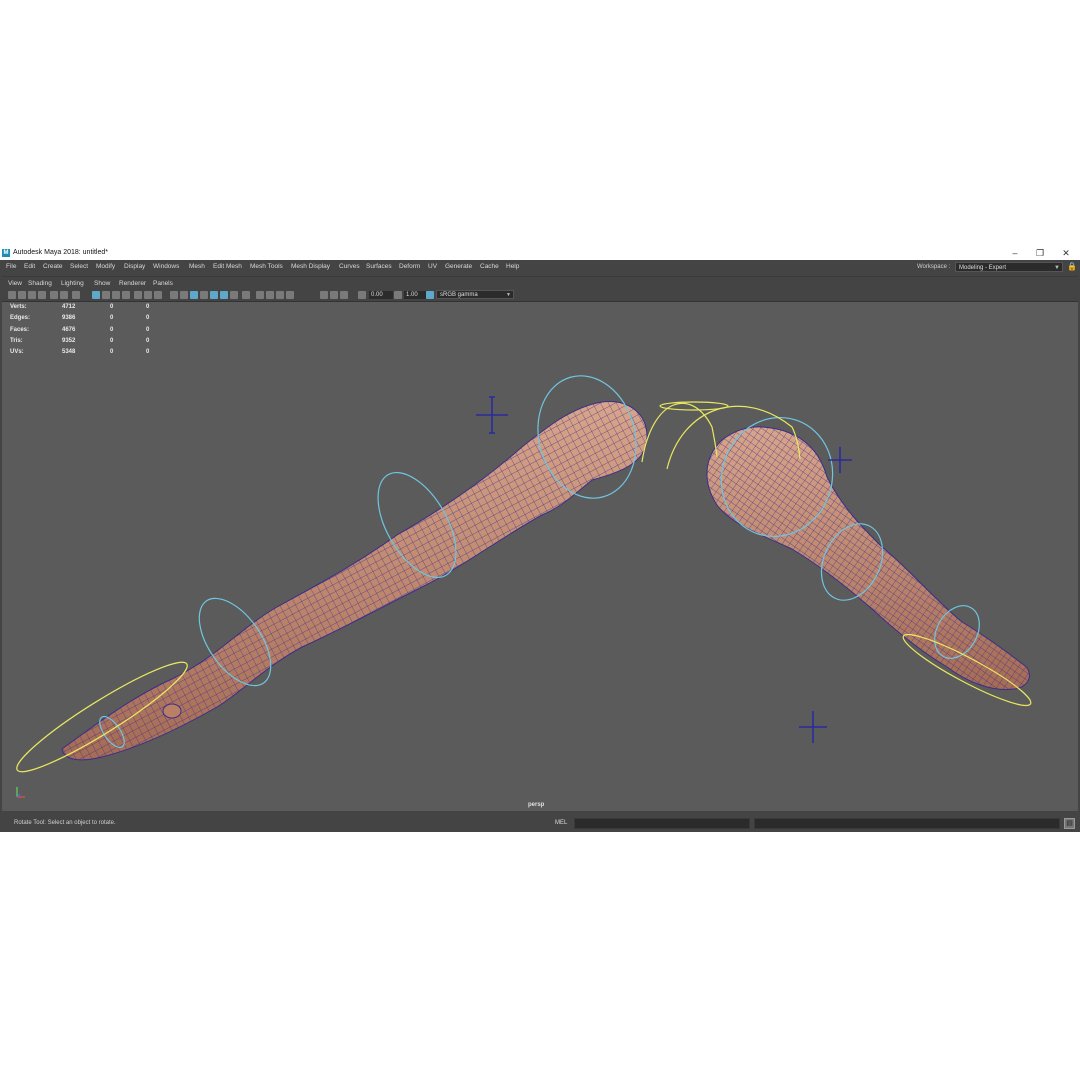  What do you see at coordinates (96, 295) in the screenshot?
I see `film-gate-icon` at bounding box center [96, 295].